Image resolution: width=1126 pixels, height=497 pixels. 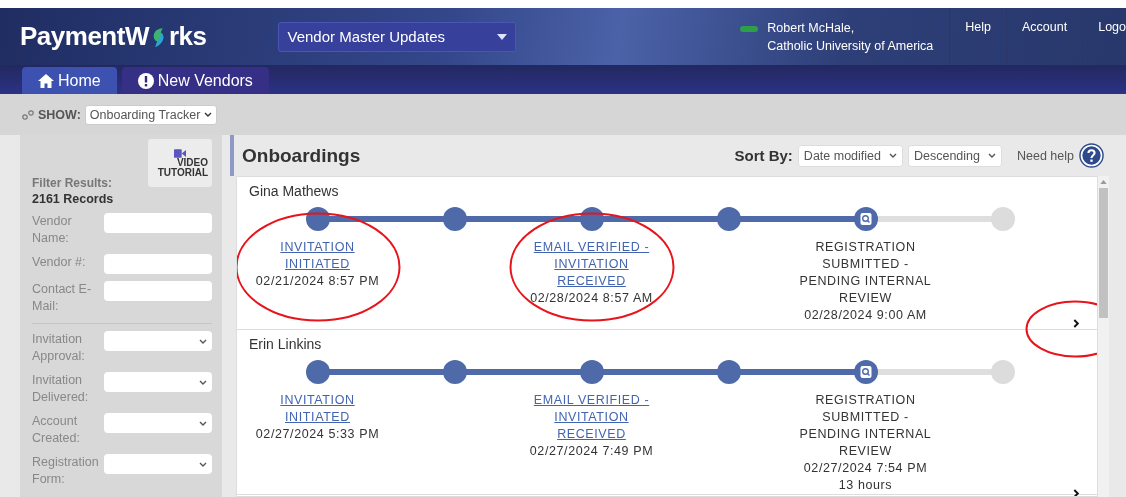 I want to click on sort-label: Sort By:, so click(x=763, y=155).